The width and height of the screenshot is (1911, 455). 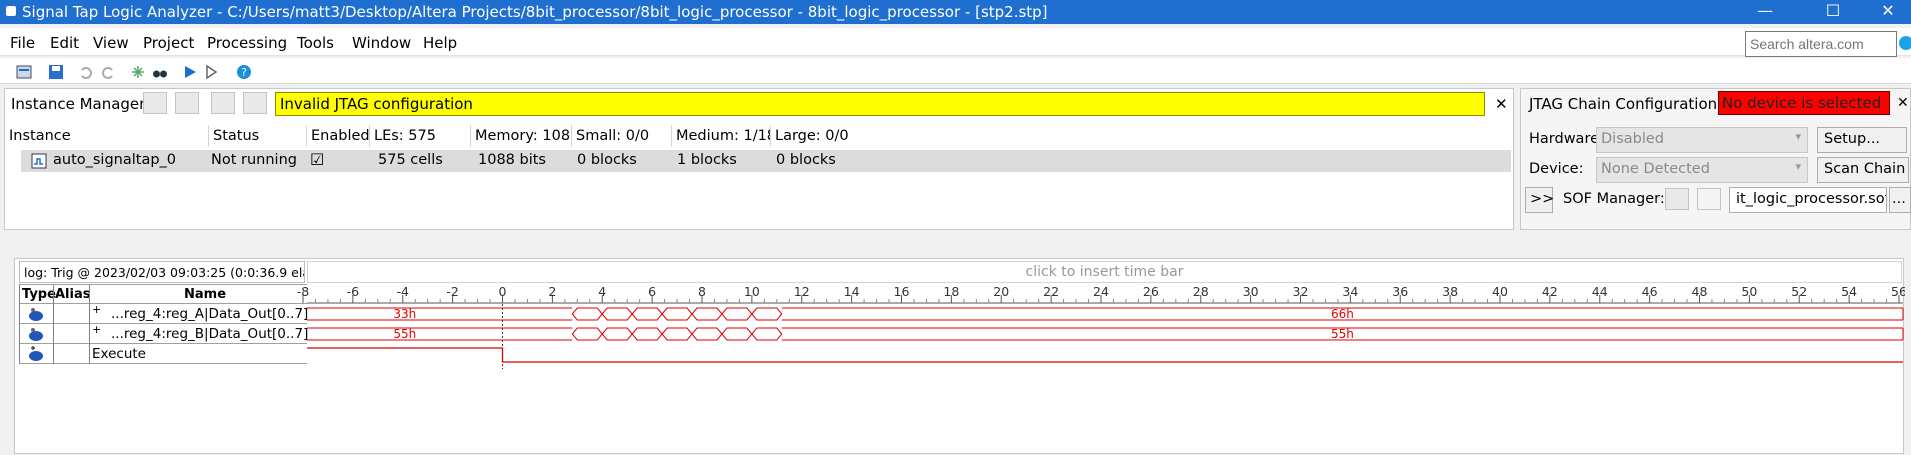 I want to click on help-icon: ?, so click(x=244, y=72).